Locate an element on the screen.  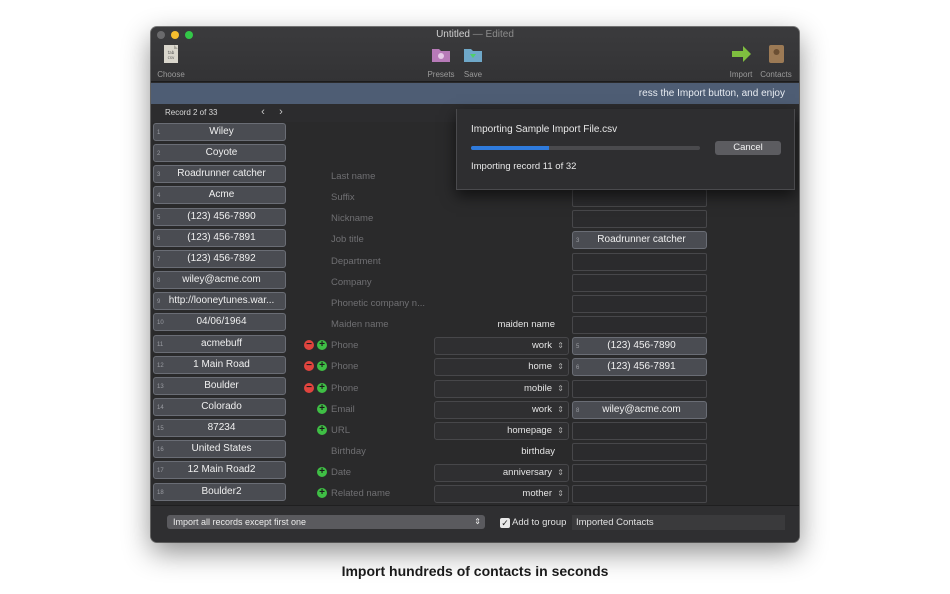
field-number: 1 is located at coordinates (159, 133).